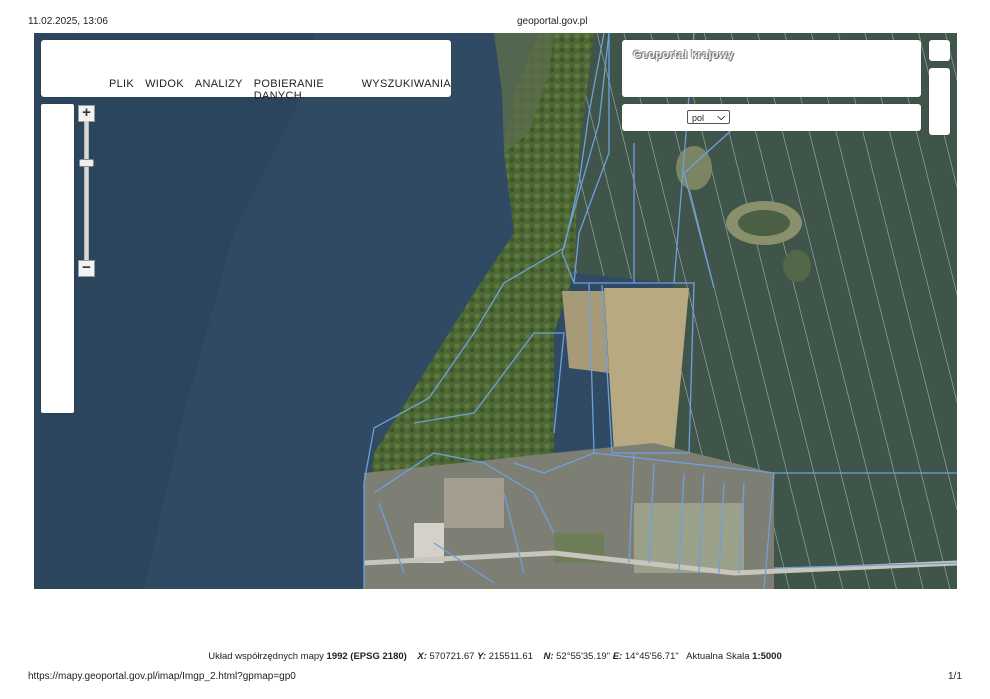 This screenshot has height=699, width=990. I want to click on chevron-down-icon: ⌵, so click(721, 117).